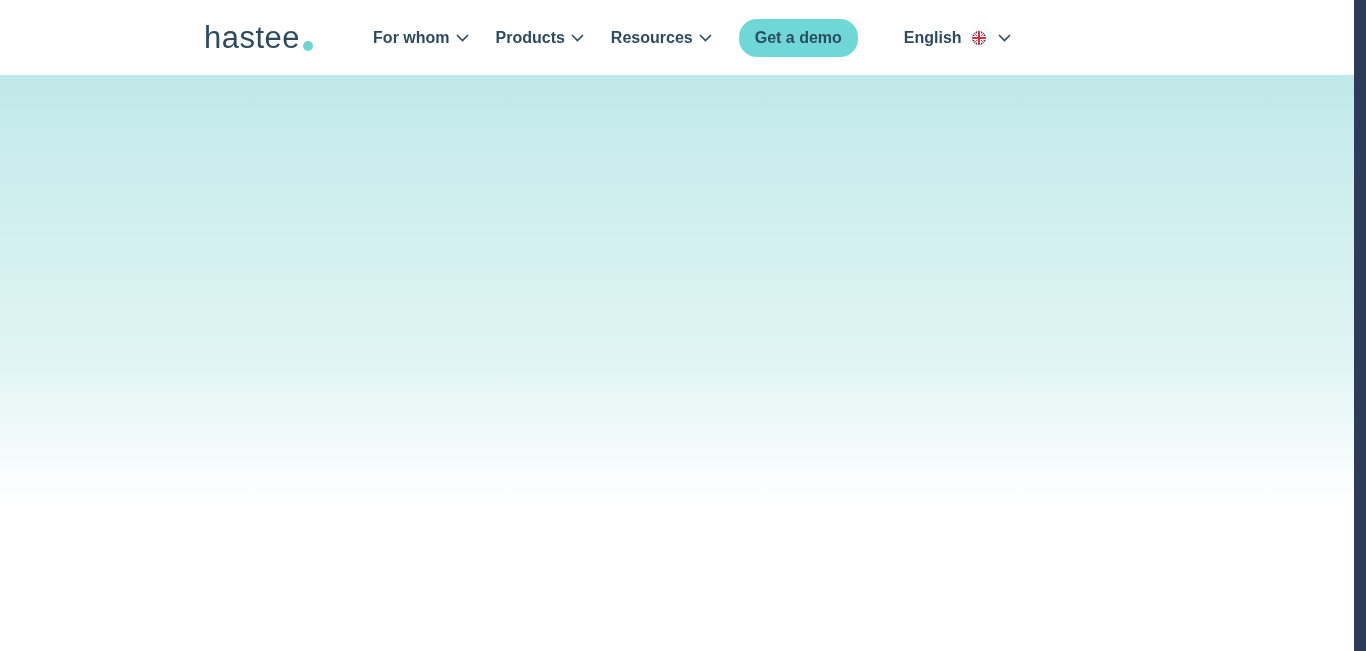 Image resolution: width=1366 pixels, height=651 pixels. Describe the element at coordinates (539, 37) in the screenshot. I see `nav-menu-link: Products` at that location.